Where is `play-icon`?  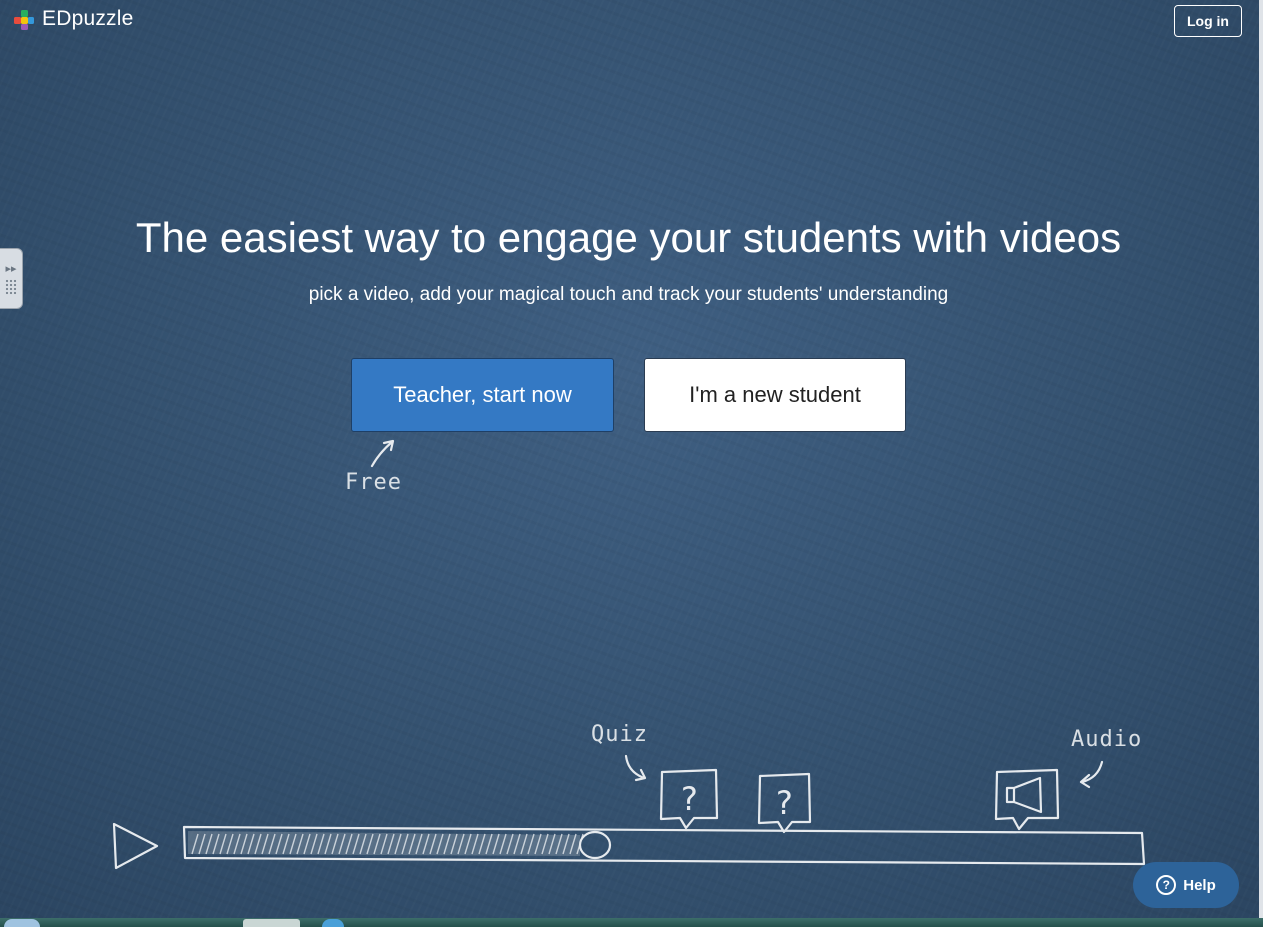 play-icon is located at coordinates (135, 846).